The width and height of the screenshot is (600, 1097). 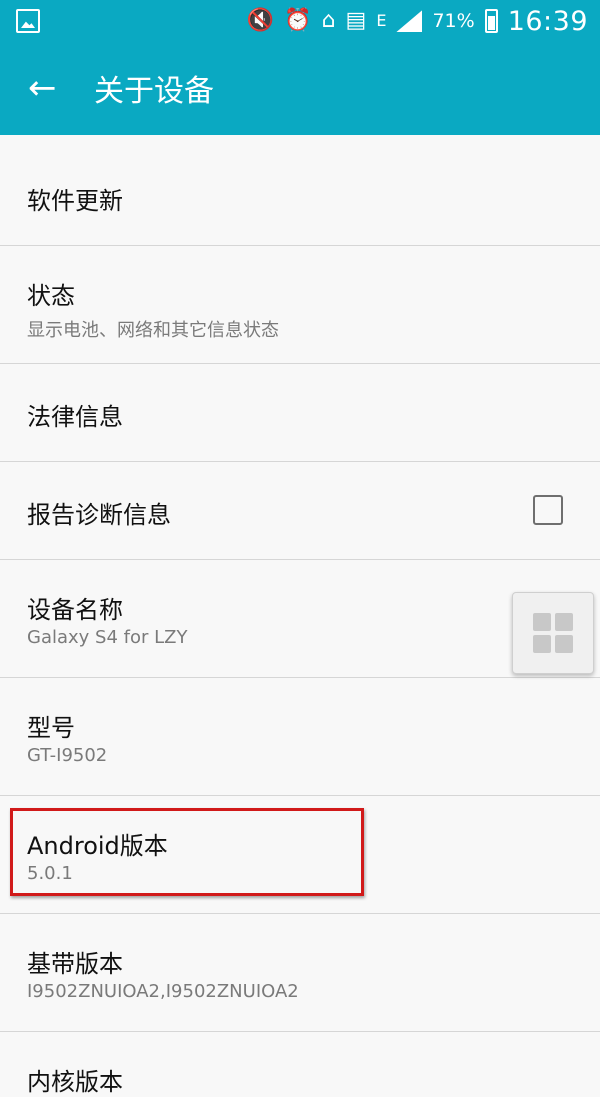 What do you see at coordinates (187, 852) in the screenshot?
I see `highlight-box` at bounding box center [187, 852].